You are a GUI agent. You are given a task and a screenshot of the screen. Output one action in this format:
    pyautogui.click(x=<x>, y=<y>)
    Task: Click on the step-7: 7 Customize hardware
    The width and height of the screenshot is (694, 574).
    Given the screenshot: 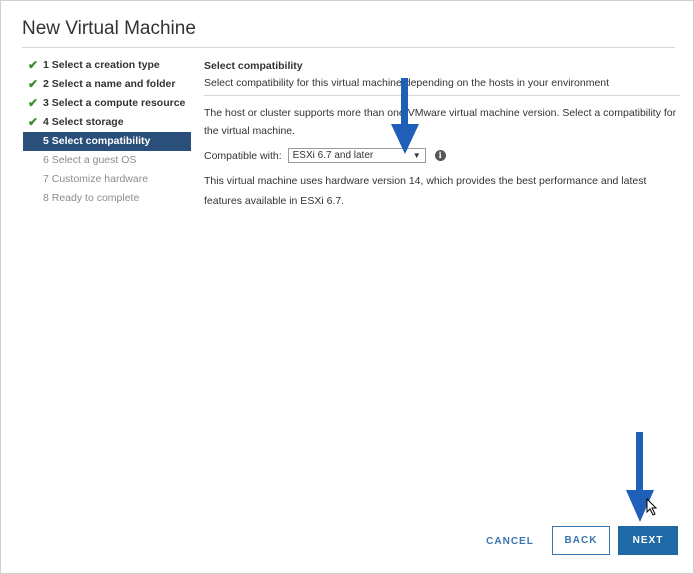 What is the action you would take?
    pyautogui.click(x=107, y=179)
    